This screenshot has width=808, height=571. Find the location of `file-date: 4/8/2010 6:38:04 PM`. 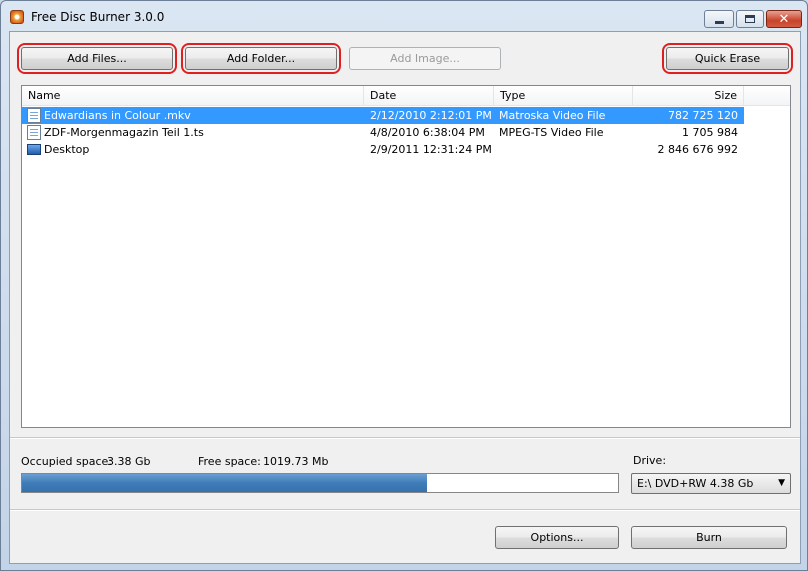

file-date: 4/8/2010 6:38:04 PM is located at coordinates (427, 132).